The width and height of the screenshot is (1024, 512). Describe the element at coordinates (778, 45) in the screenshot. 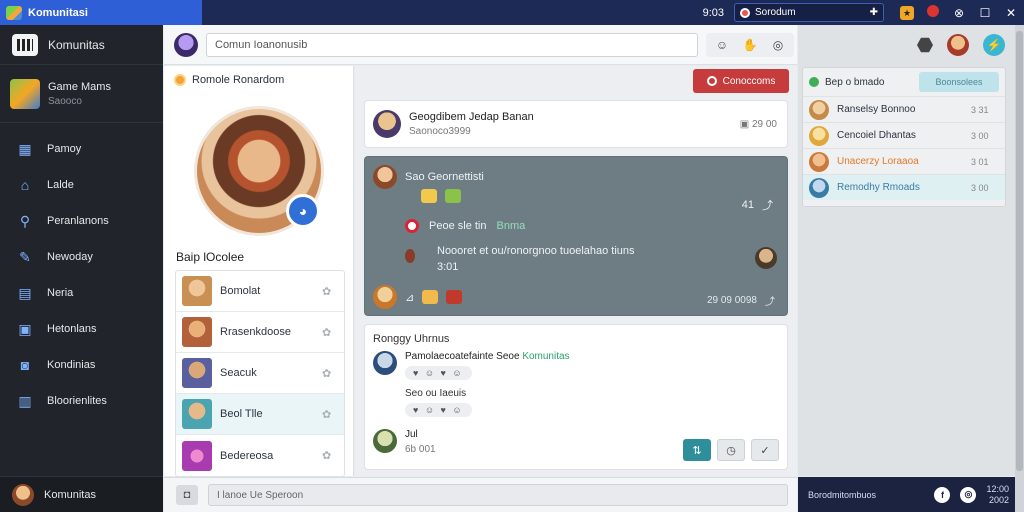

I see `gif-icon: ◎` at that location.